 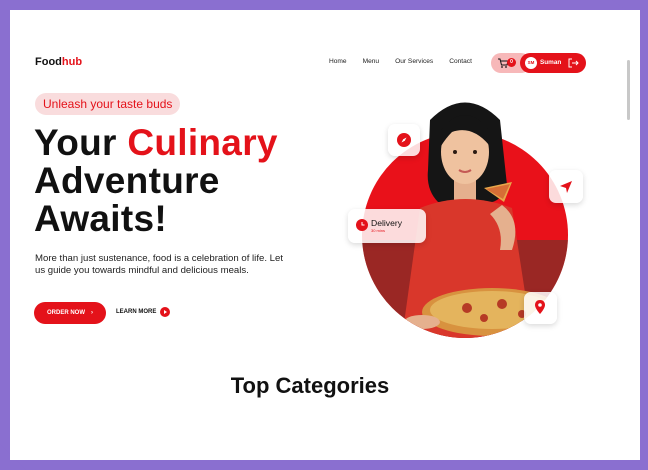 What do you see at coordinates (143, 312) in the screenshot?
I see `learn-more-button: LEARN MORE` at bounding box center [143, 312].